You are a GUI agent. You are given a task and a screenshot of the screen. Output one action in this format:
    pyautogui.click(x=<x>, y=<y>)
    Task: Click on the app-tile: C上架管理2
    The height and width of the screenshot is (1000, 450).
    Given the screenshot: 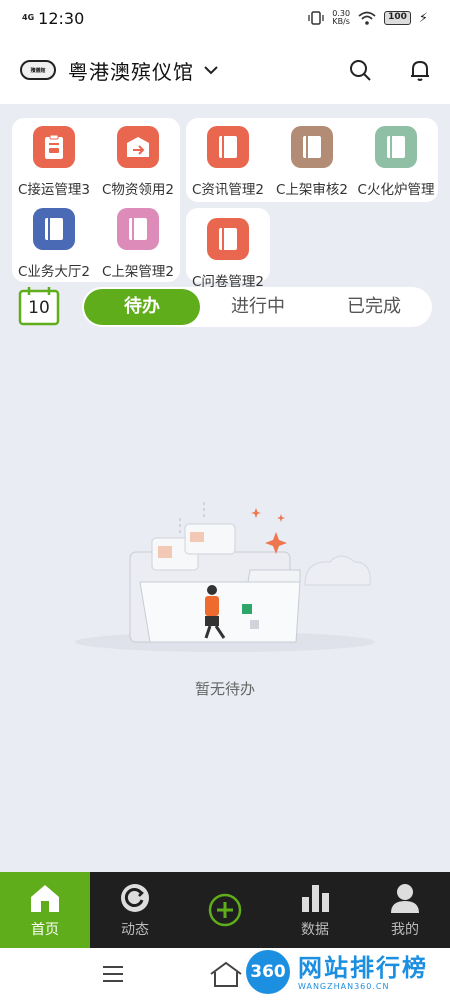 What is the action you would take?
    pyautogui.click(x=138, y=240)
    